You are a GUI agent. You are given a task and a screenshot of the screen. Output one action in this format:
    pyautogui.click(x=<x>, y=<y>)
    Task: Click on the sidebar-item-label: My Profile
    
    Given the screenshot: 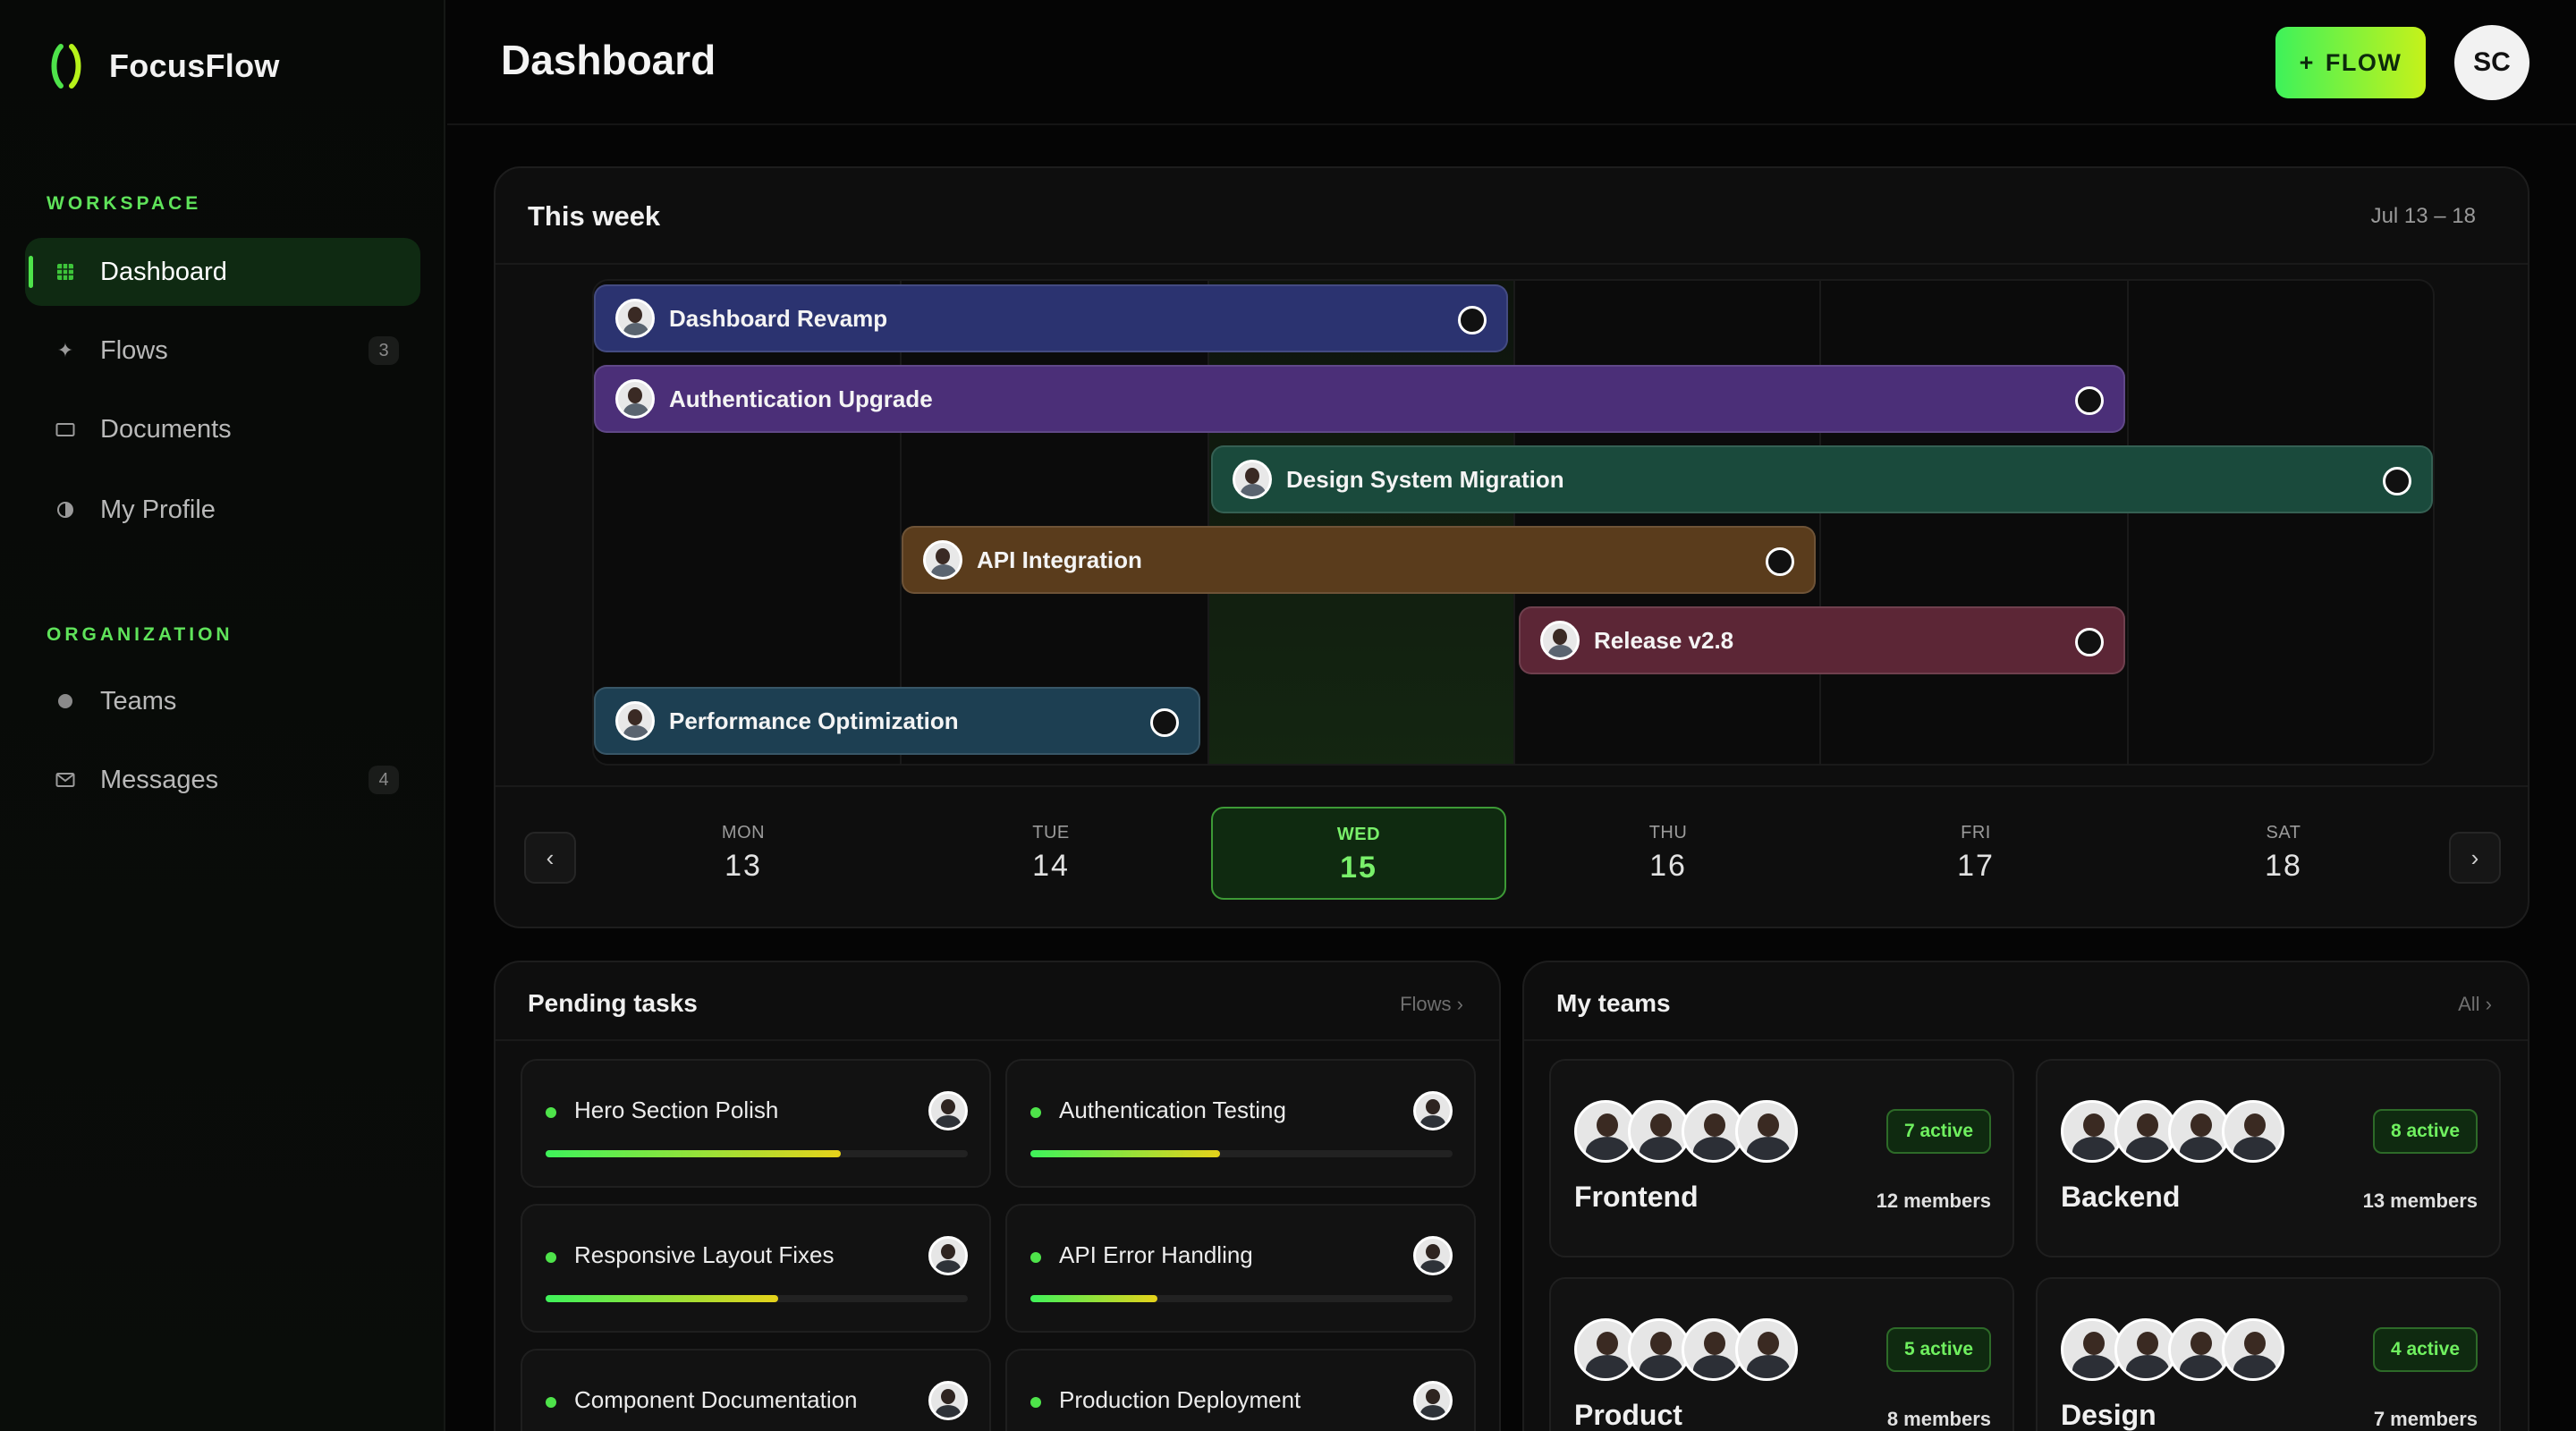 What is the action you would take?
    pyautogui.click(x=158, y=510)
    